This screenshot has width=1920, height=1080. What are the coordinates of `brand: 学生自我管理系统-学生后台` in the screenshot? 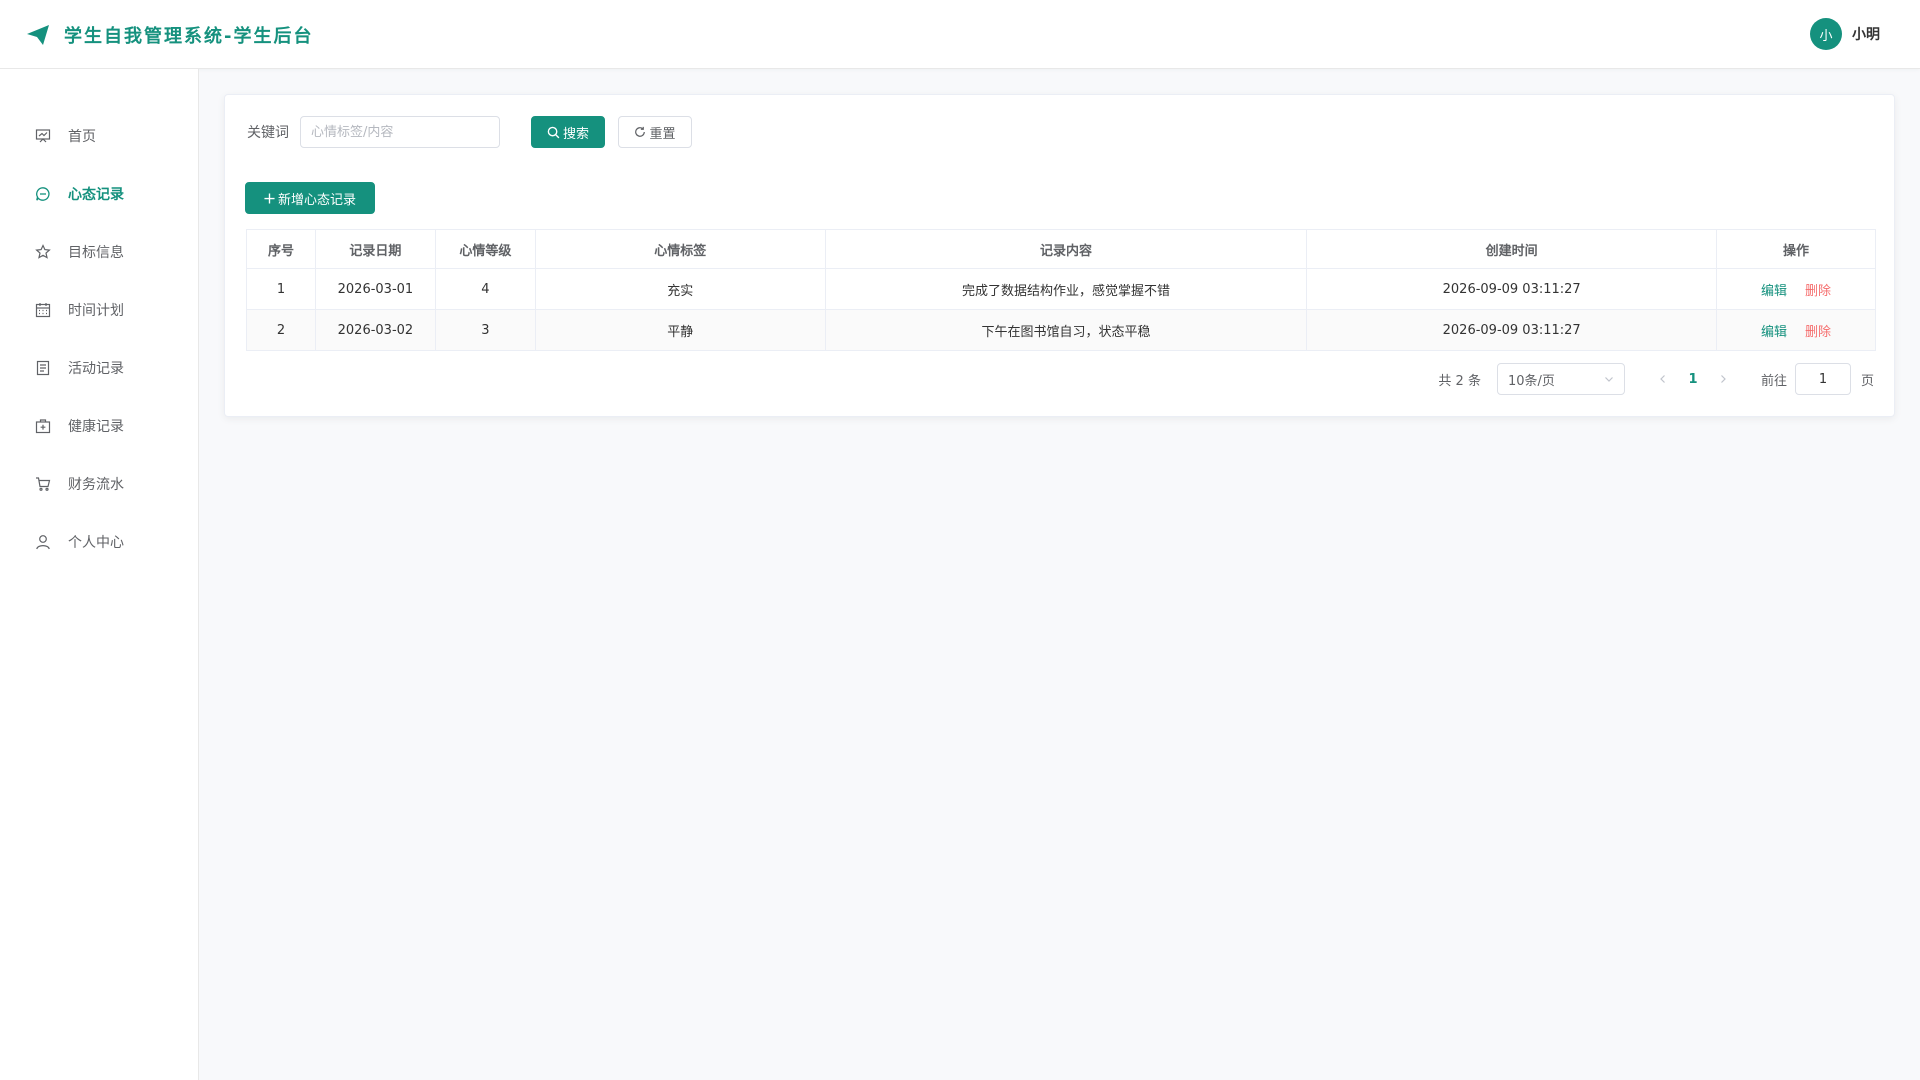 It's located at (169, 35).